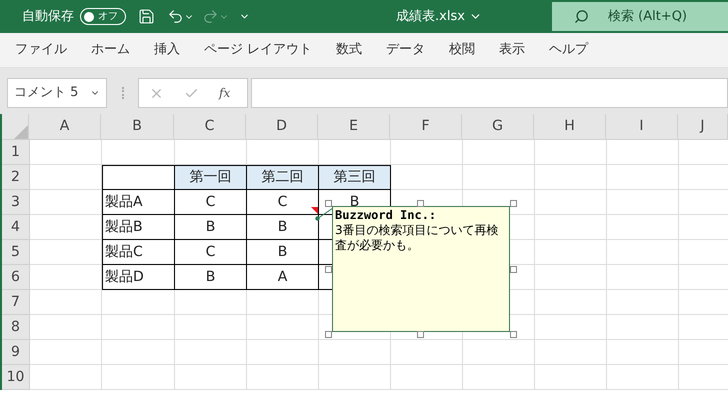 The height and width of the screenshot is (400, 728). I want to click on column-header: E, so click(354, 127).